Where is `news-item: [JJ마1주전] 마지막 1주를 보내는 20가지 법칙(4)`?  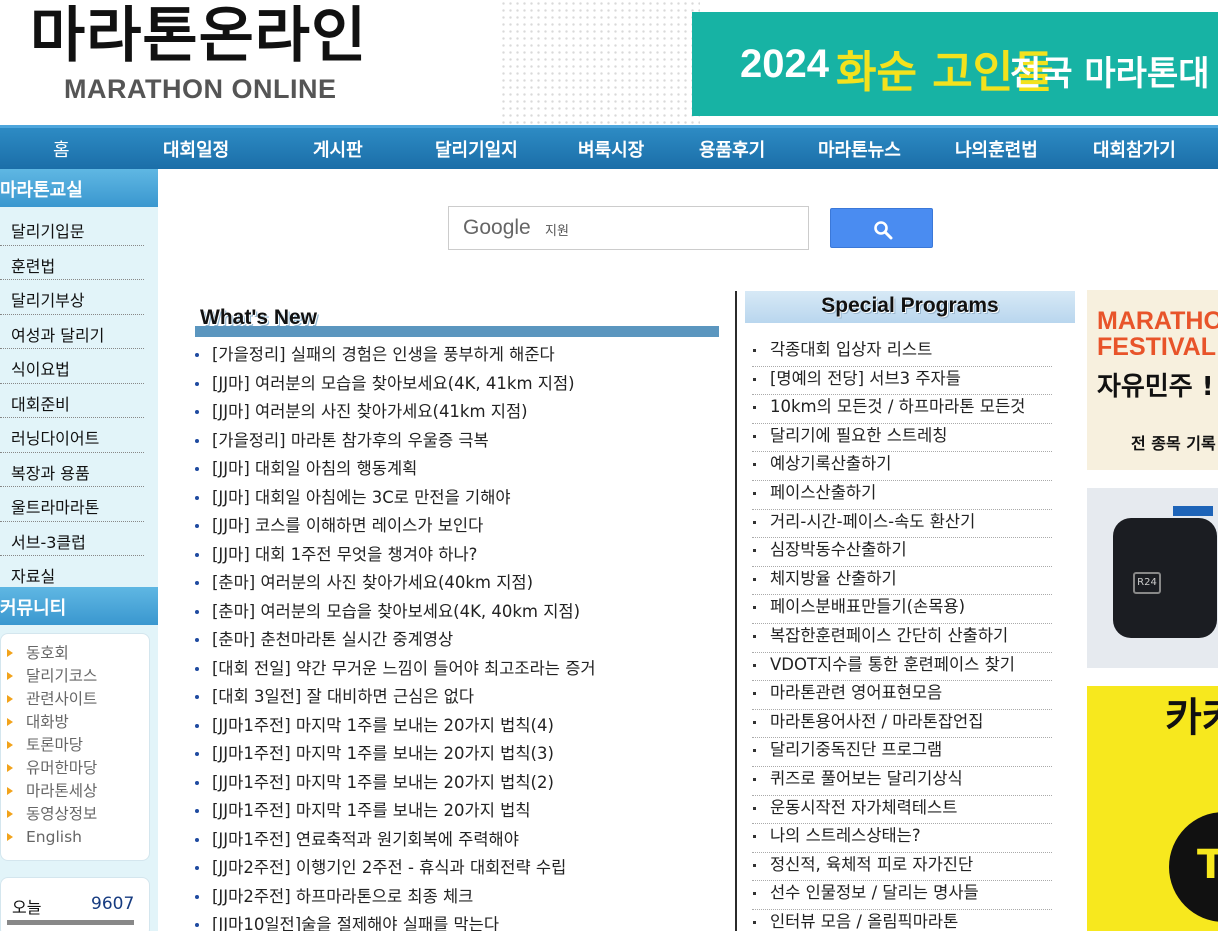 news-item: [JJ마1주전] 마지막 1주를 보내는 20가지 법칙(4) is located at coordinates (465, 727).